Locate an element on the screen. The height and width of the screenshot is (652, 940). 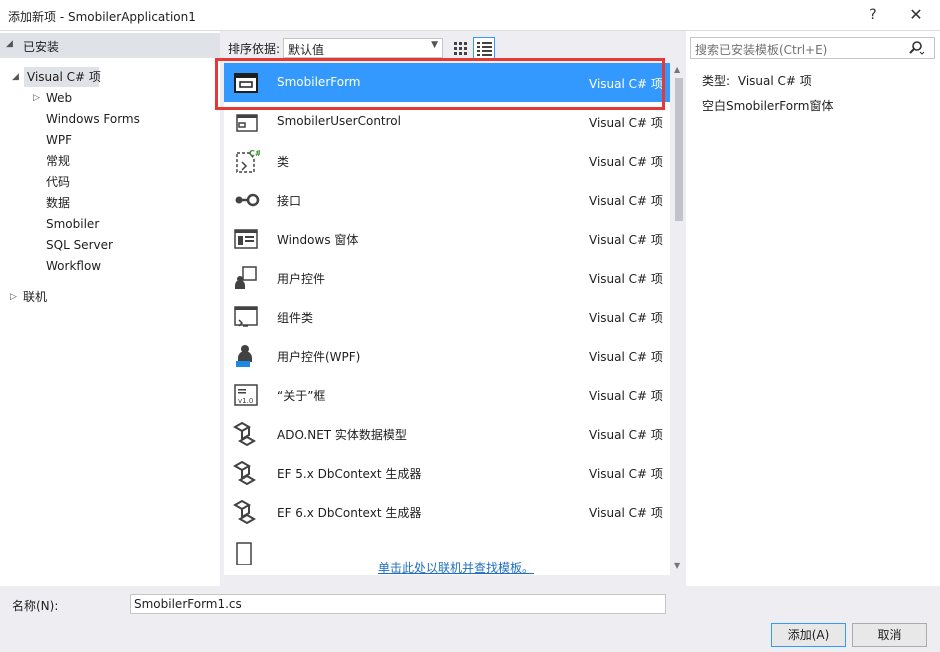
add-button: 添加(A) is located at coordinates (808, 635).